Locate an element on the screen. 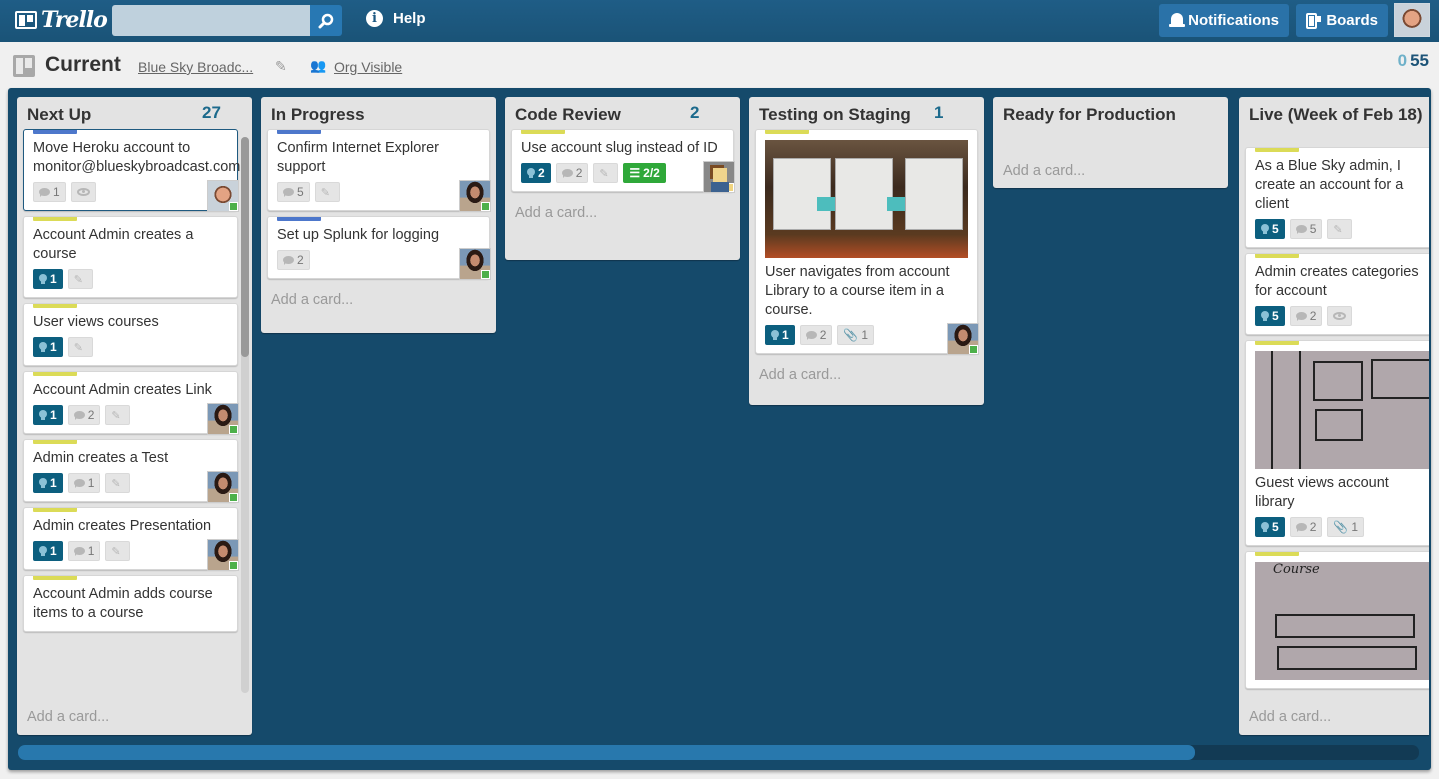  pencil-icon: ✎ is located at coordinates (604, 173).